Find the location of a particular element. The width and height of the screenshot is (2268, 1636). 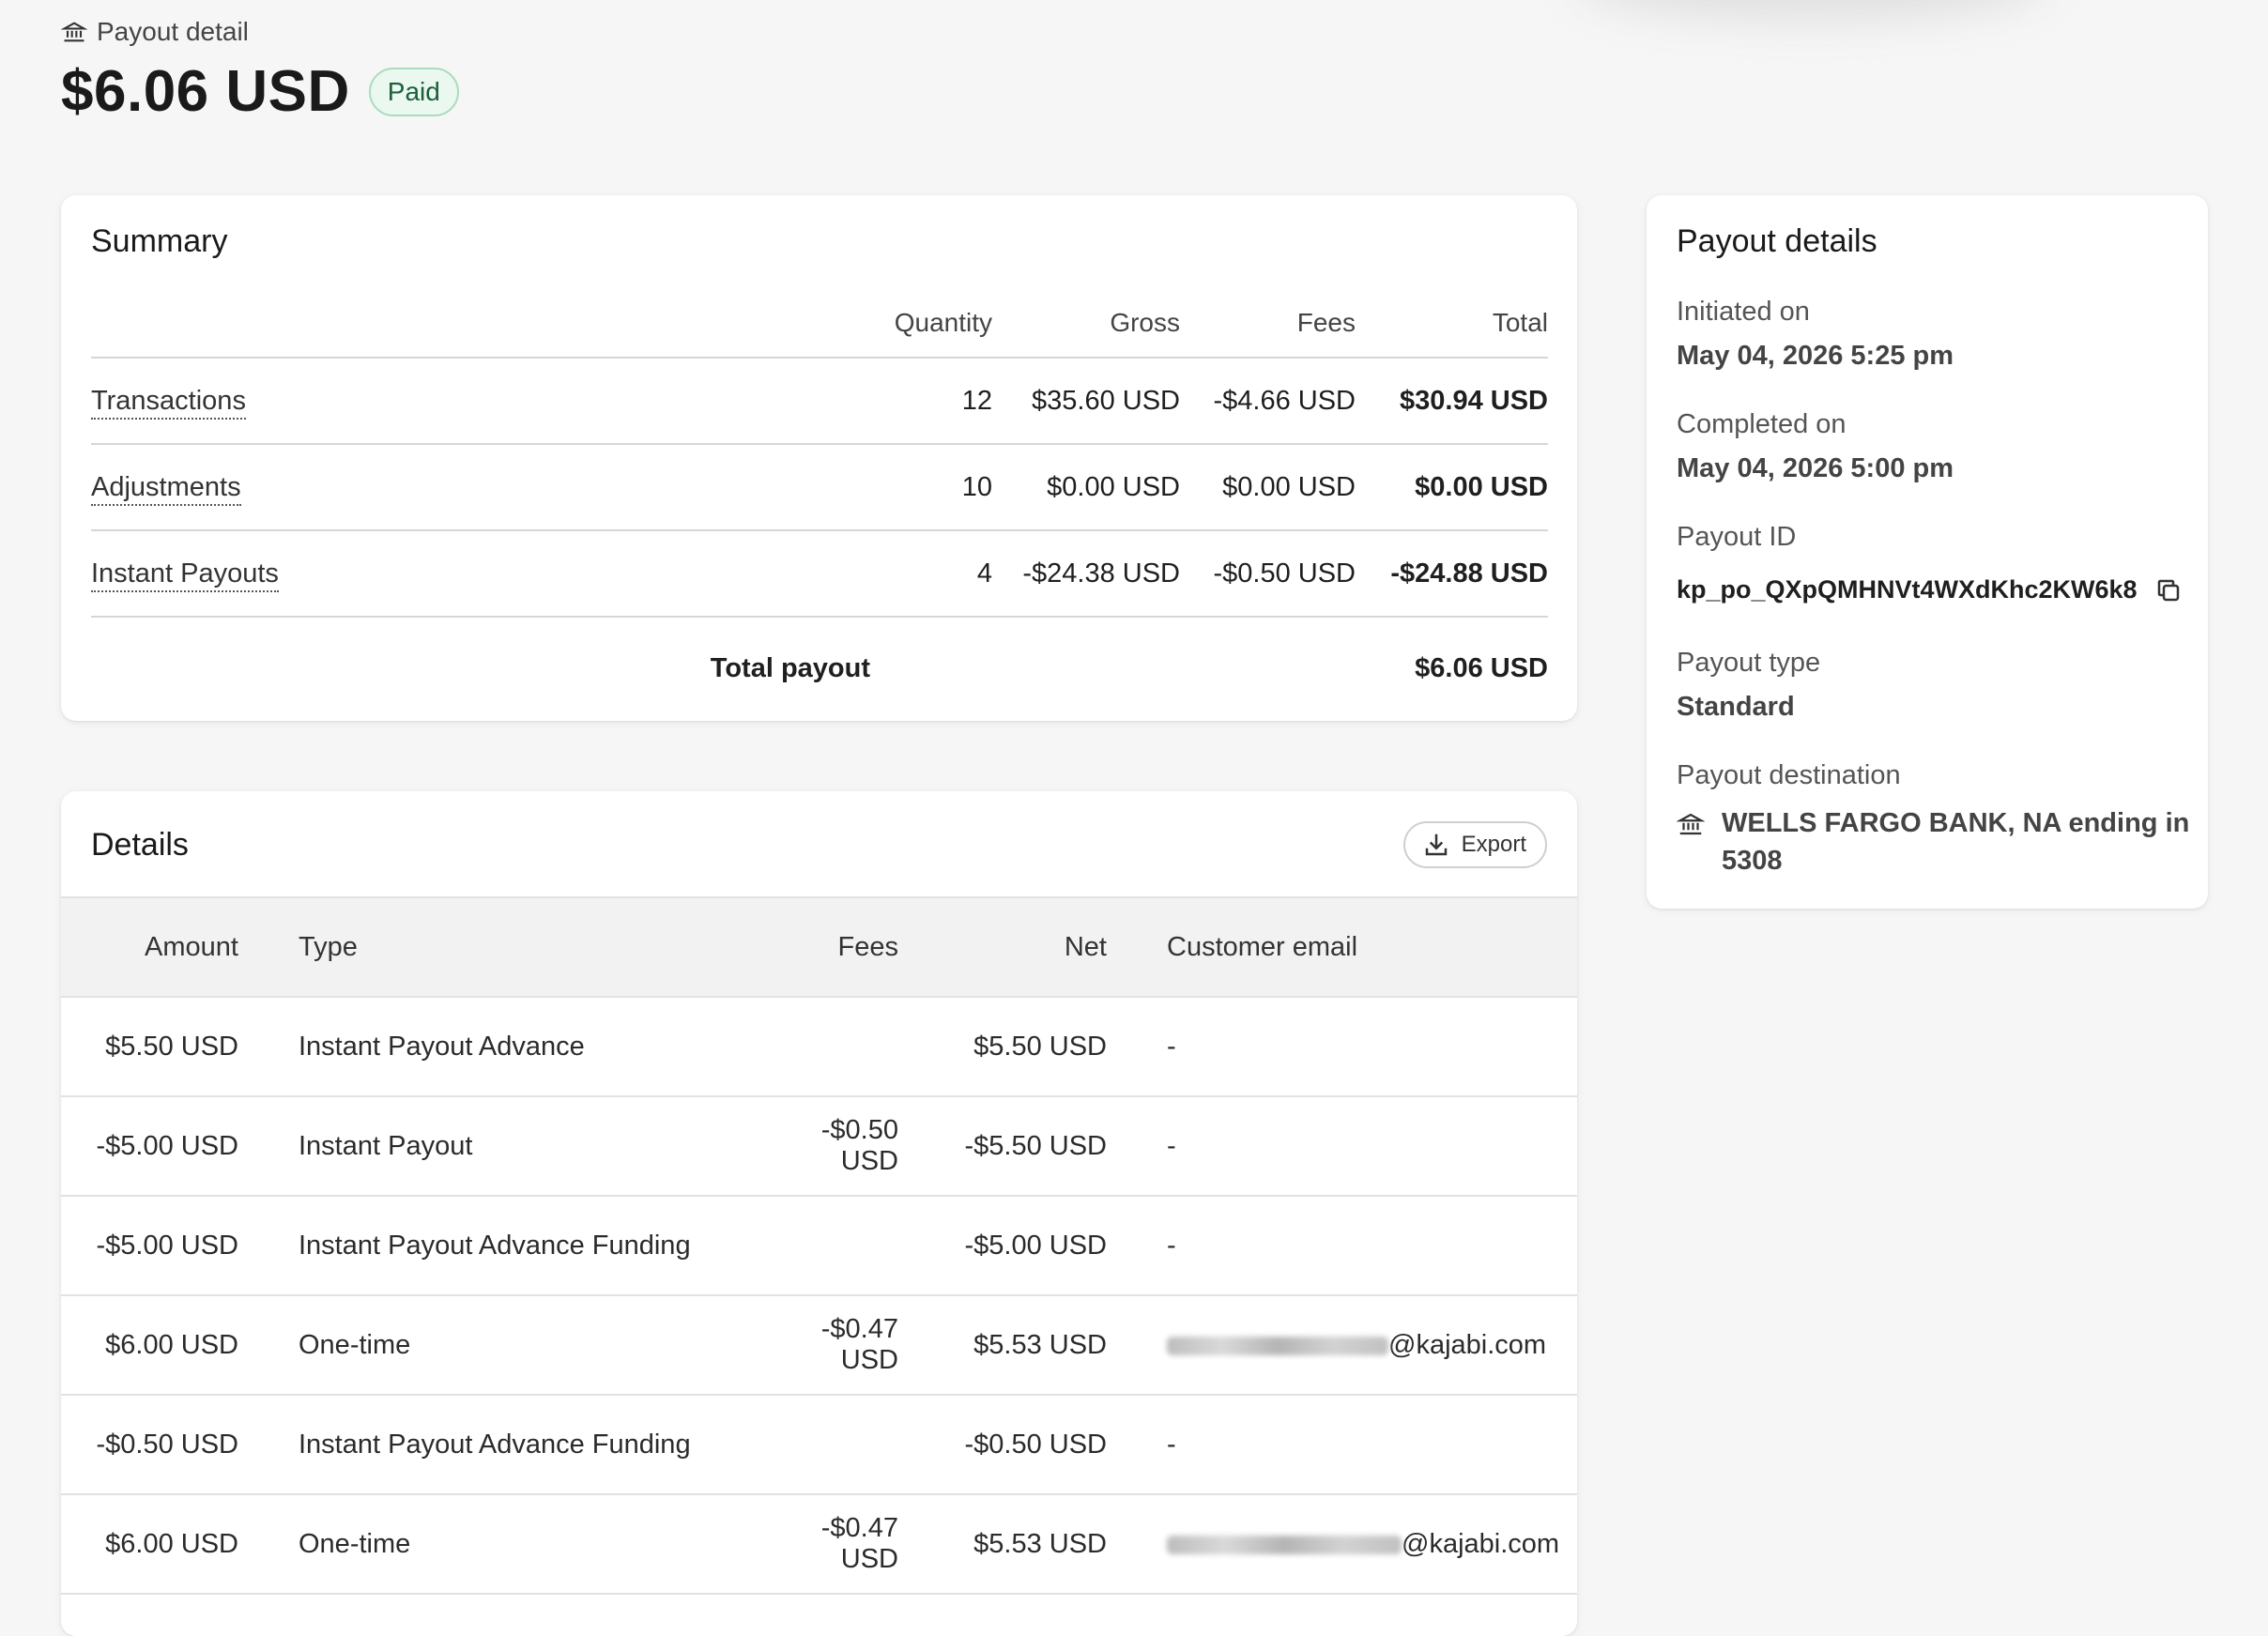

details-title: Details is located at coordinates (140, 845).